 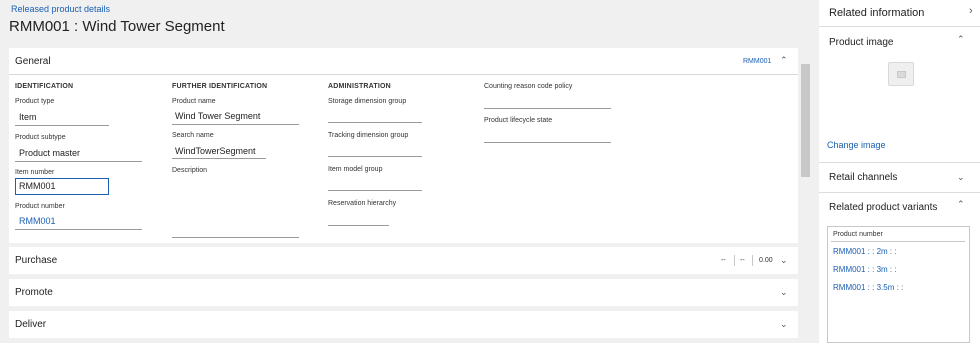 What do you see at coordinates (78, 229) in the screenshot?
I see `product-number-underline` at bounding box center [78, 229].